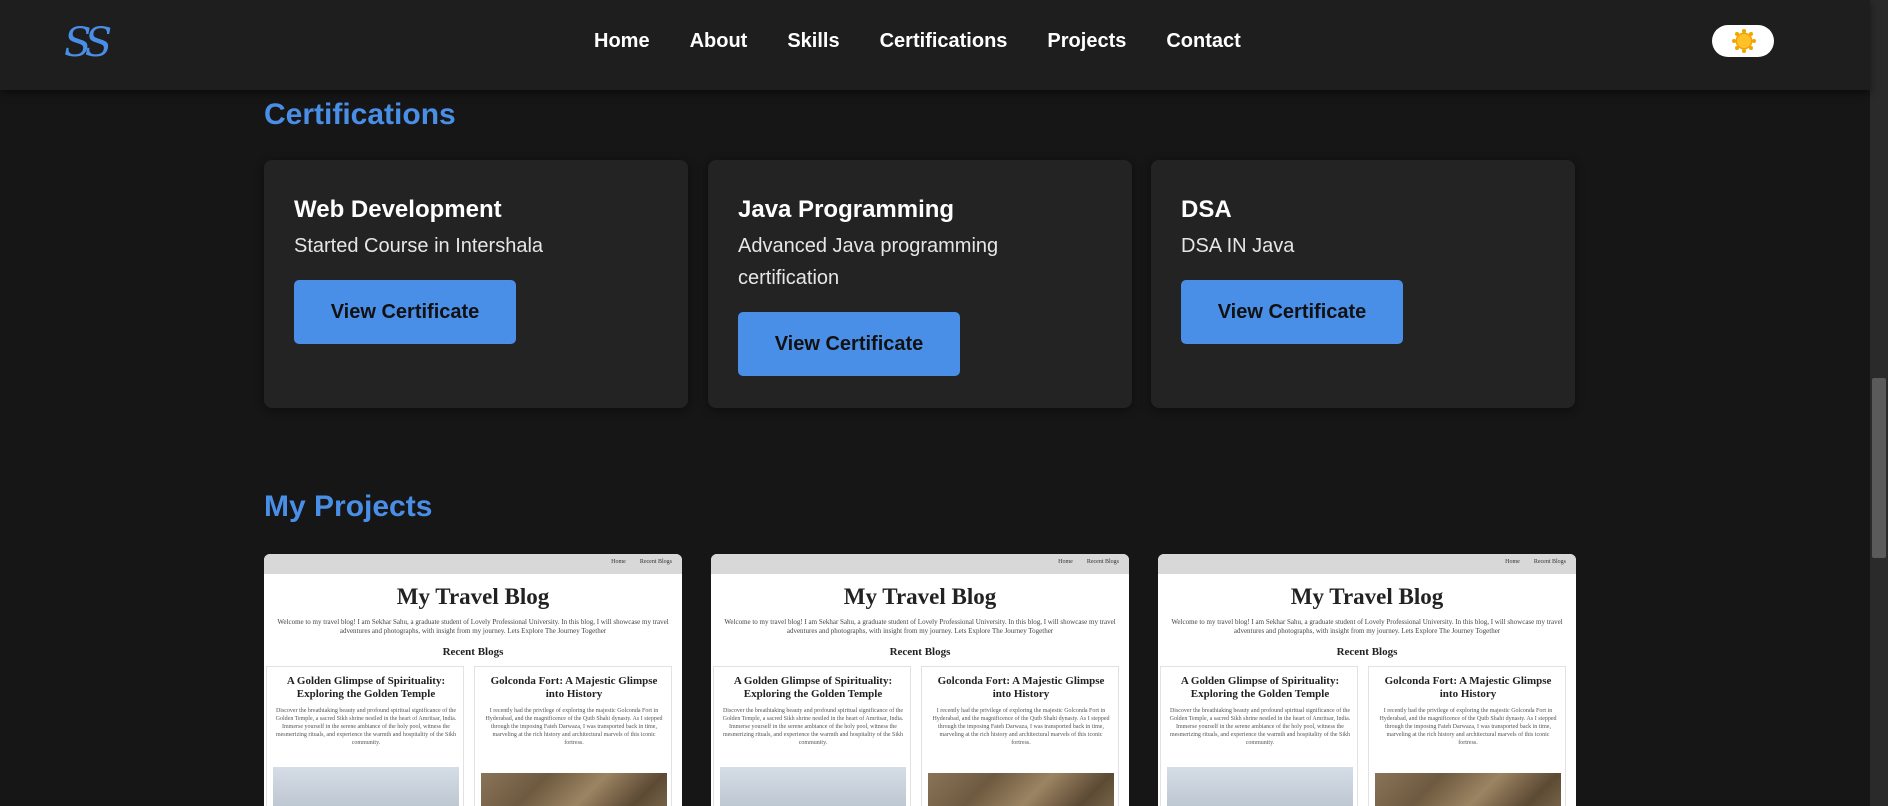 The width and height of the screenshot is (1888, 806). I want to click on cert-description: Started Course in Intershala, so click(419, 246).